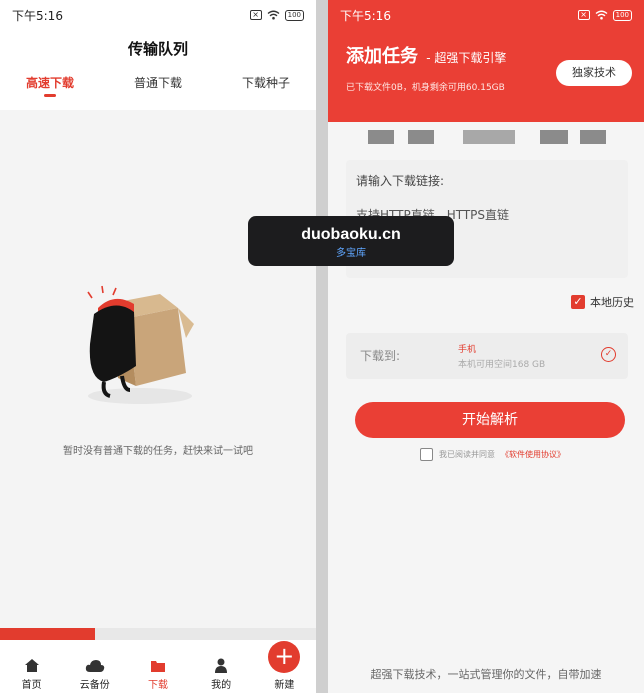 The image size is (644, 693). Describe the element at coordinates (400, 181) in the screenshot. I see `link-input-label: 请输入下载链接:` at that location.